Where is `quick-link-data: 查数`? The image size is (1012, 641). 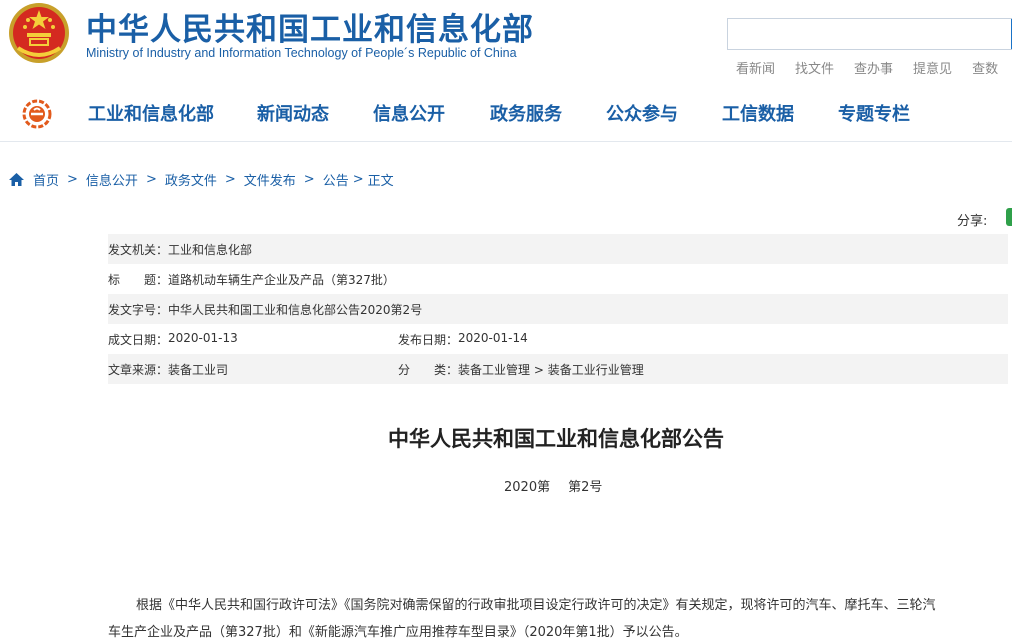
quick-link-data: 查数 is located at coordinates (985, 67).